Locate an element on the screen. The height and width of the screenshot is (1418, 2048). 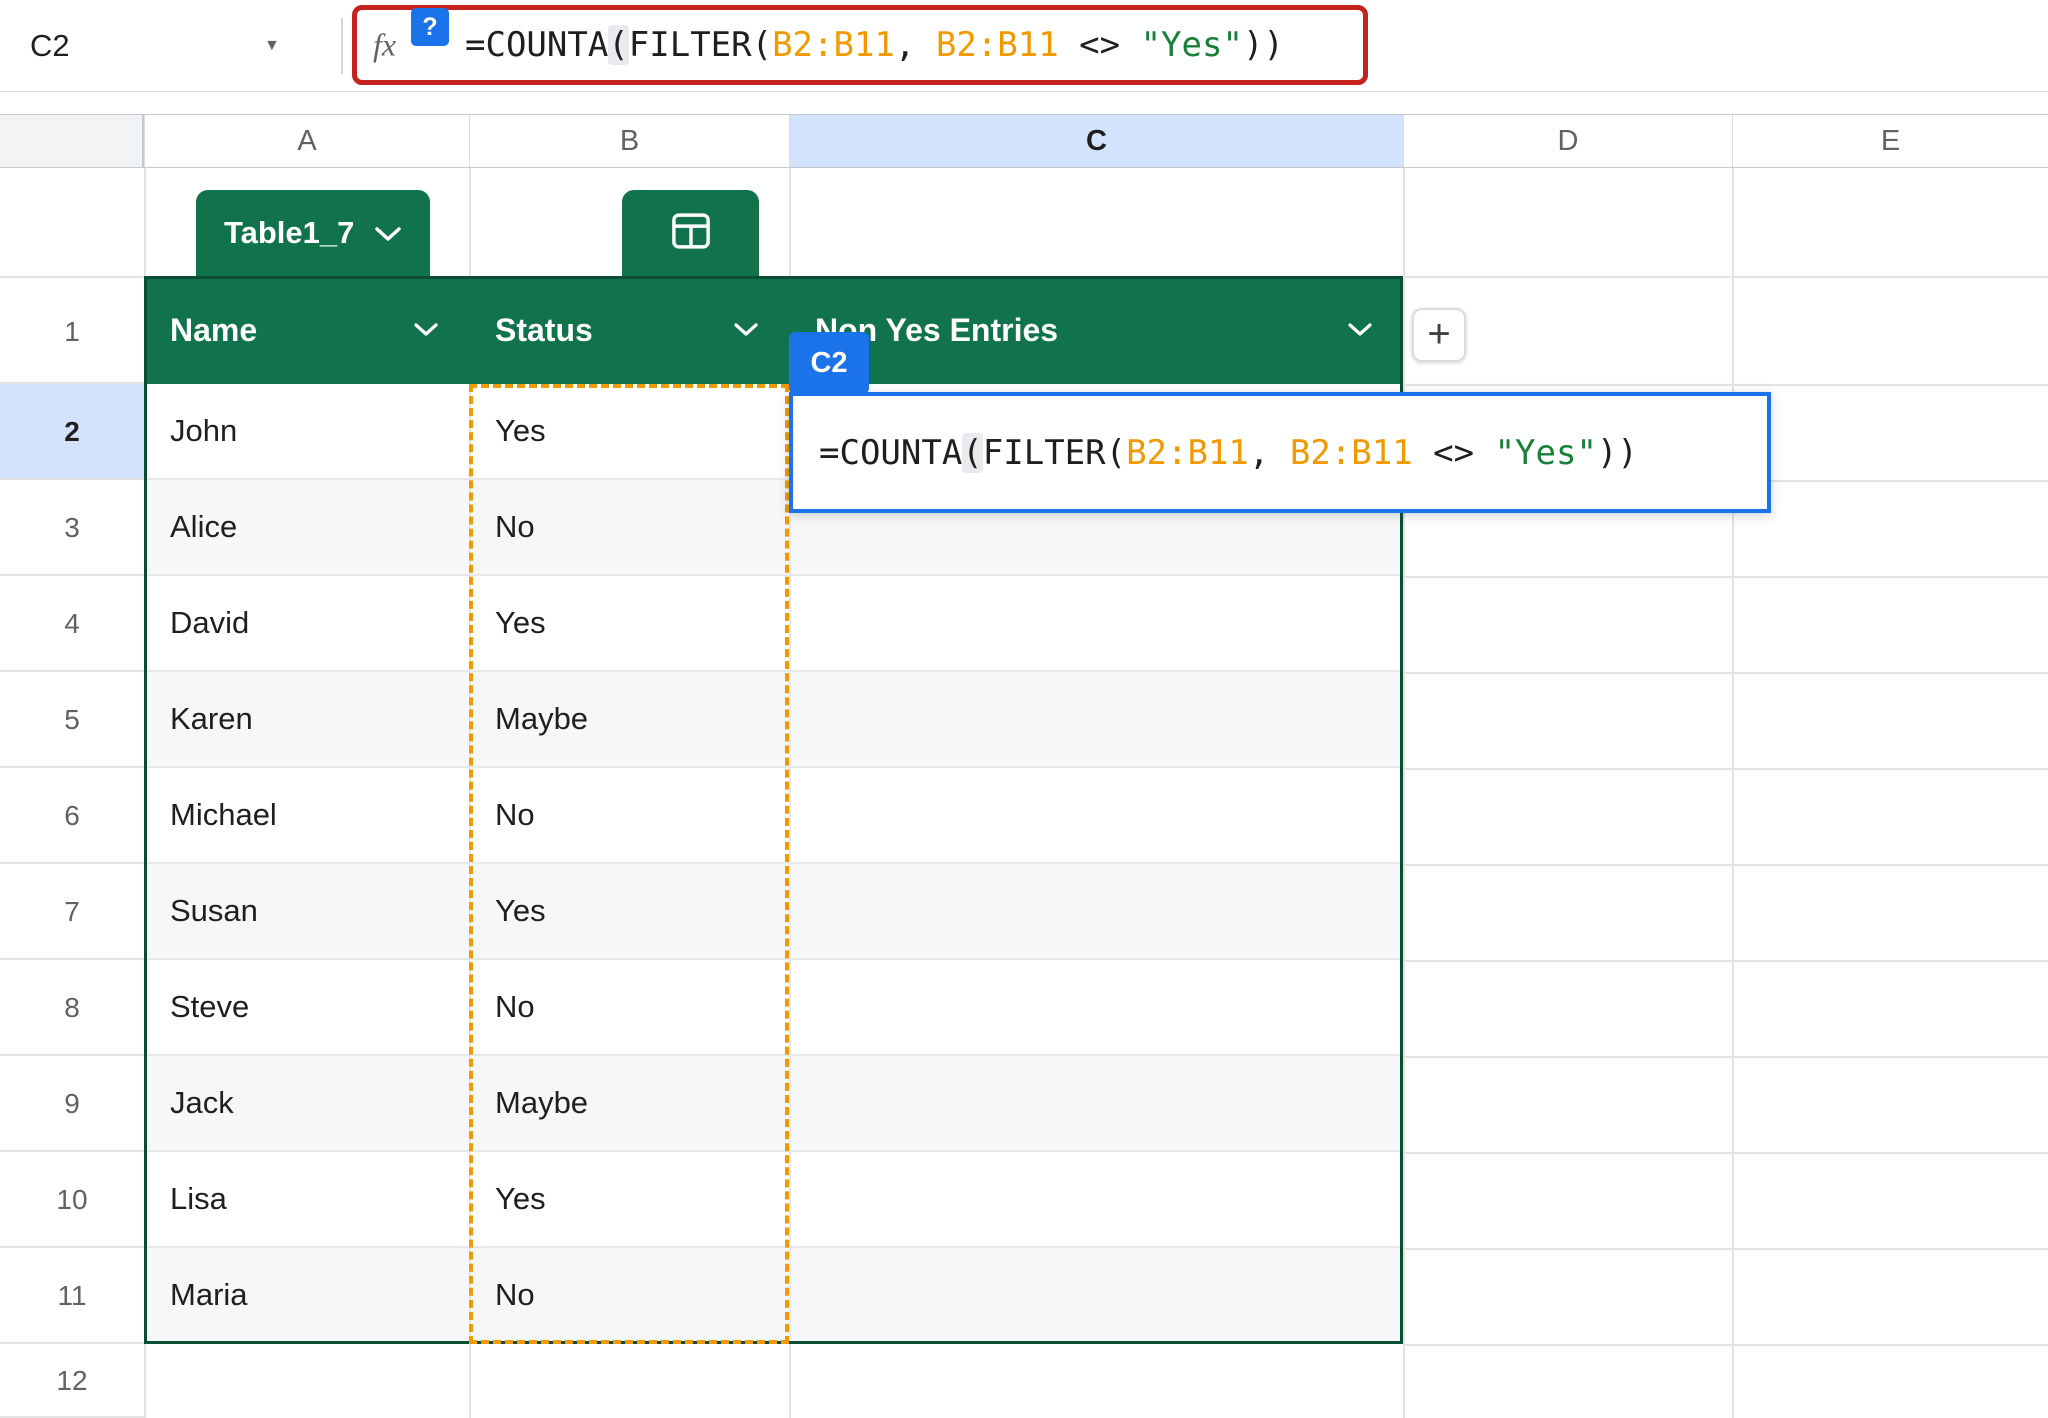
select-all-corner is located at coordinates (72, 141).